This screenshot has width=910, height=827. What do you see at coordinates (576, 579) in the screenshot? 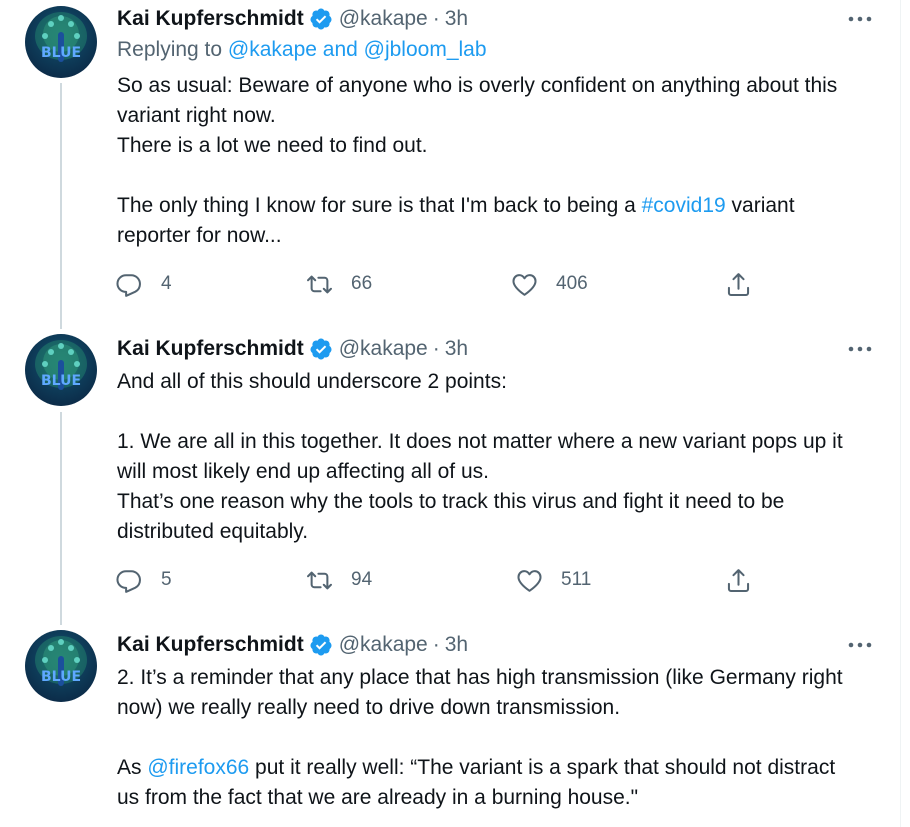
I see `like-count: 511` at bounding box center [576, 579].